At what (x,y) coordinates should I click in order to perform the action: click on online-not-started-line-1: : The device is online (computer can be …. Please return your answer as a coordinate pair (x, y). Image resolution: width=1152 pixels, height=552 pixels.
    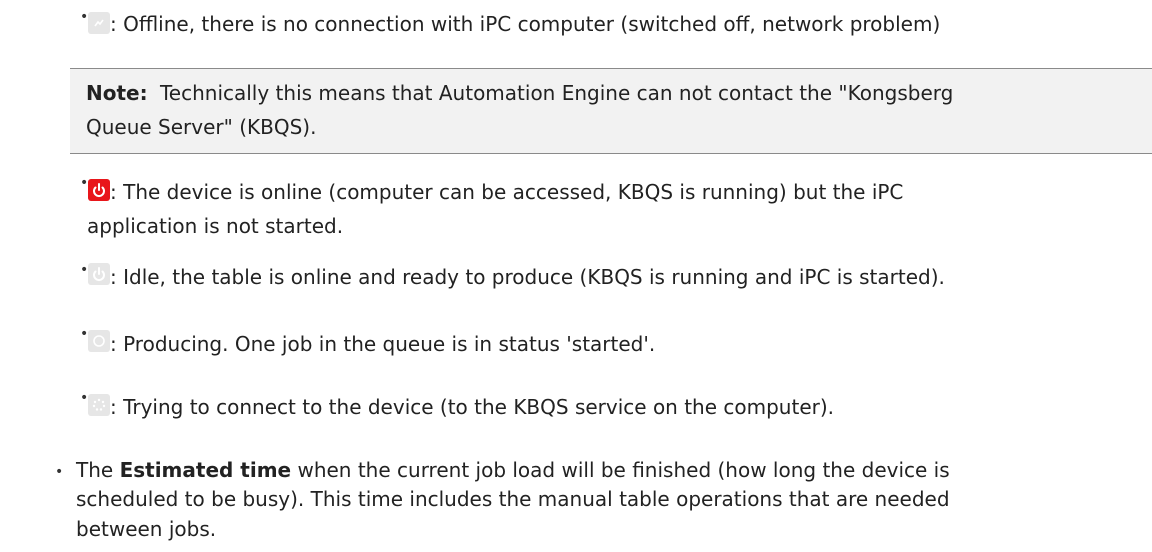
    Looking at the image, I should click on (507, 192).